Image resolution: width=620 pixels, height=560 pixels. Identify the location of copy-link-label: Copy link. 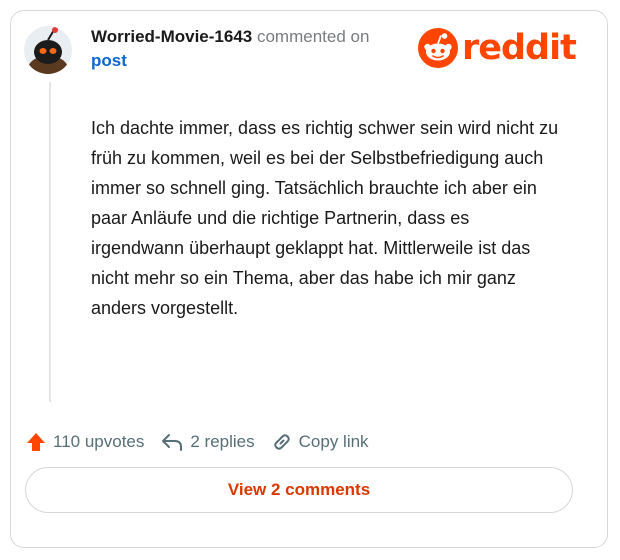
(333, 441).